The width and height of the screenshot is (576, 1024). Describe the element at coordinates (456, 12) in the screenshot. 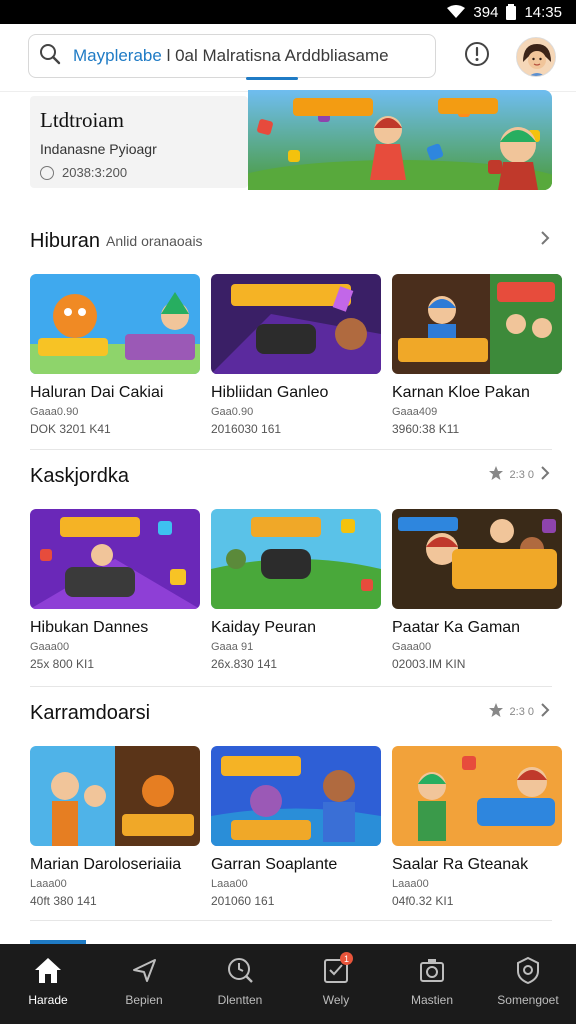

I see `wifi-icon` at that location.